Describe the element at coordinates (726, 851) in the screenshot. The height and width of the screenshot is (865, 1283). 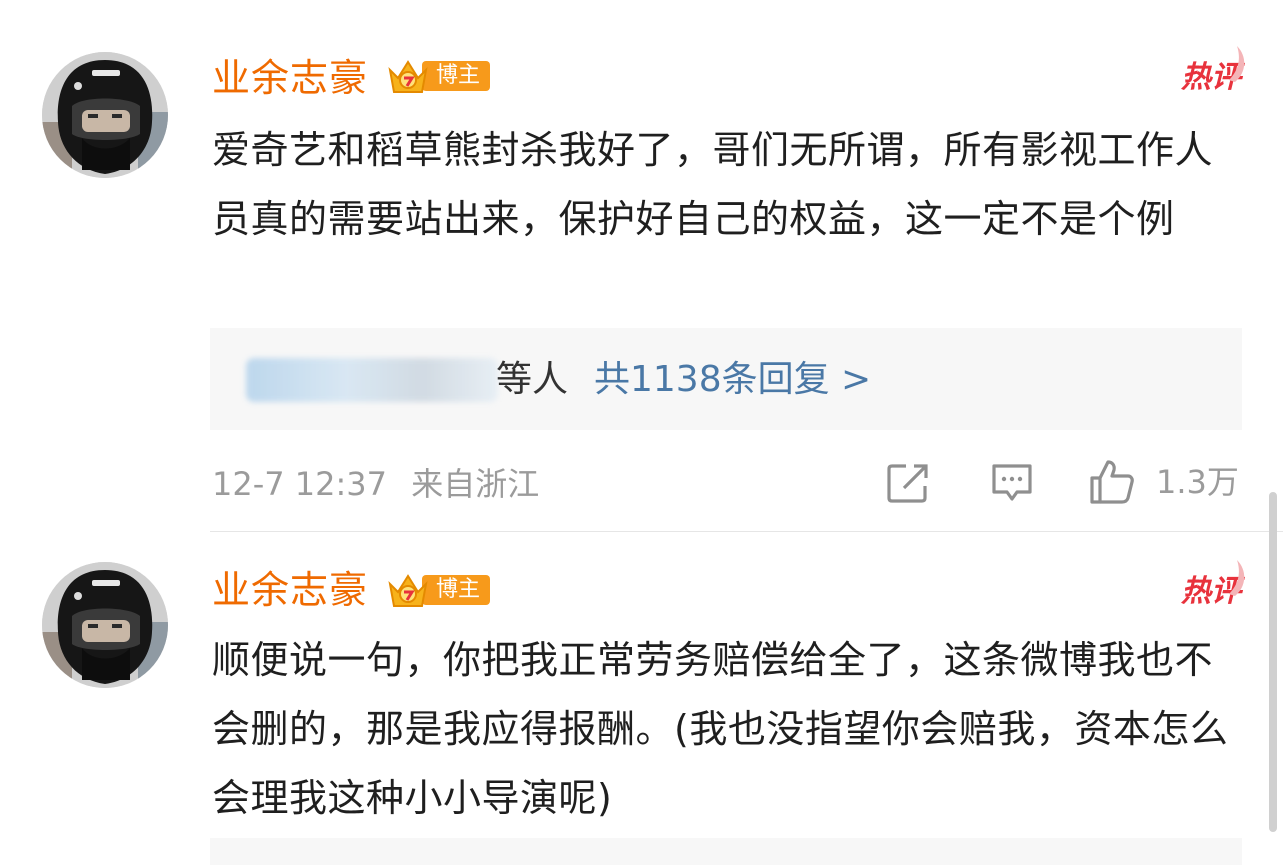
I see `reply-summary` at that location.